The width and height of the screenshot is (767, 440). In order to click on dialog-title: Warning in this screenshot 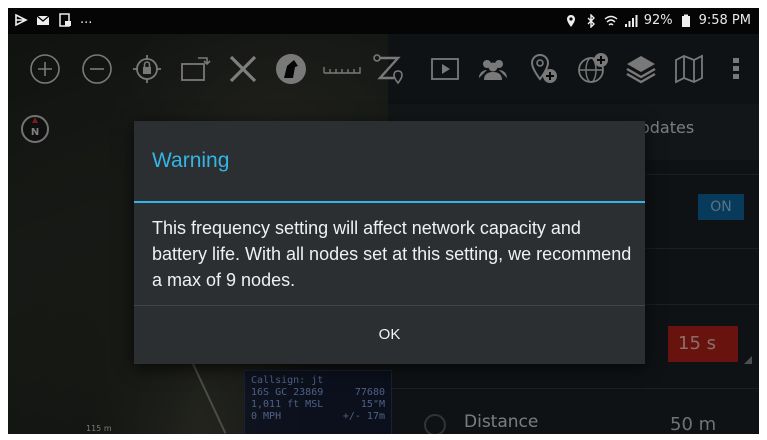, I will do `click(191, 160)`.